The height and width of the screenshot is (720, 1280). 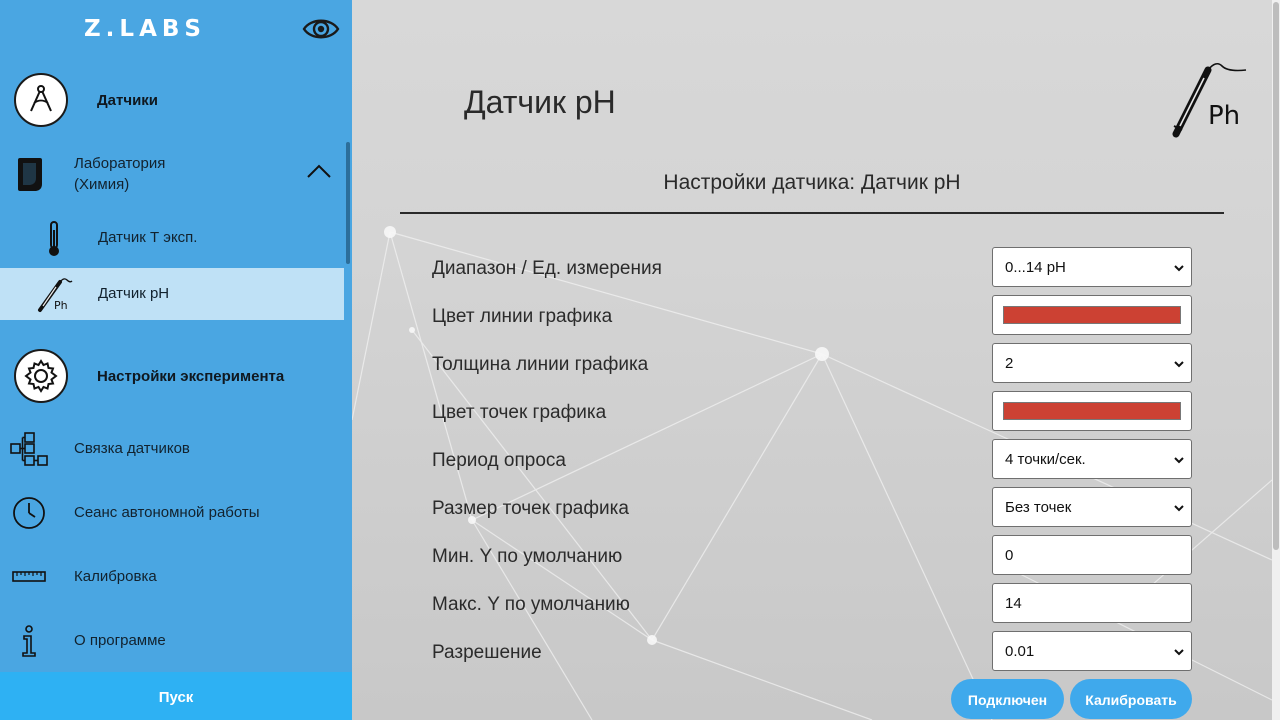 What do you see at coordinates (132, 448) in the screenshot?
I see `sensor-link-label: Связка датчиков` at bounding box center [132, 448].